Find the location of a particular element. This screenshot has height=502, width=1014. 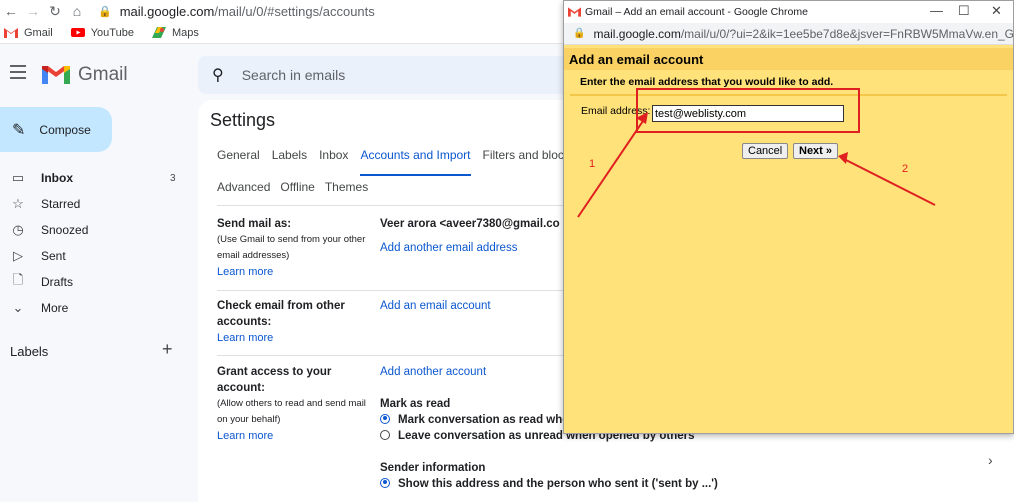

gmail-wordmark: Gmail is located at coordinates (103, 74).